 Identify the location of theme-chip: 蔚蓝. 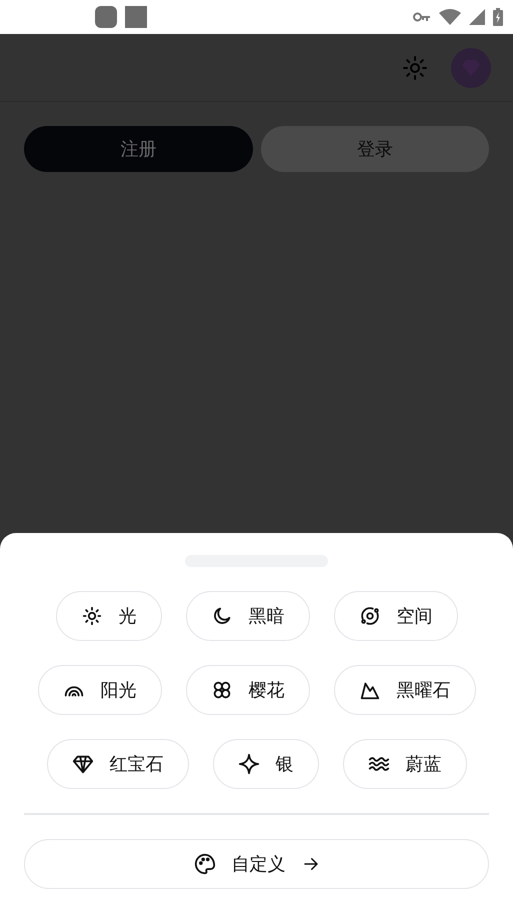
(404, 764).